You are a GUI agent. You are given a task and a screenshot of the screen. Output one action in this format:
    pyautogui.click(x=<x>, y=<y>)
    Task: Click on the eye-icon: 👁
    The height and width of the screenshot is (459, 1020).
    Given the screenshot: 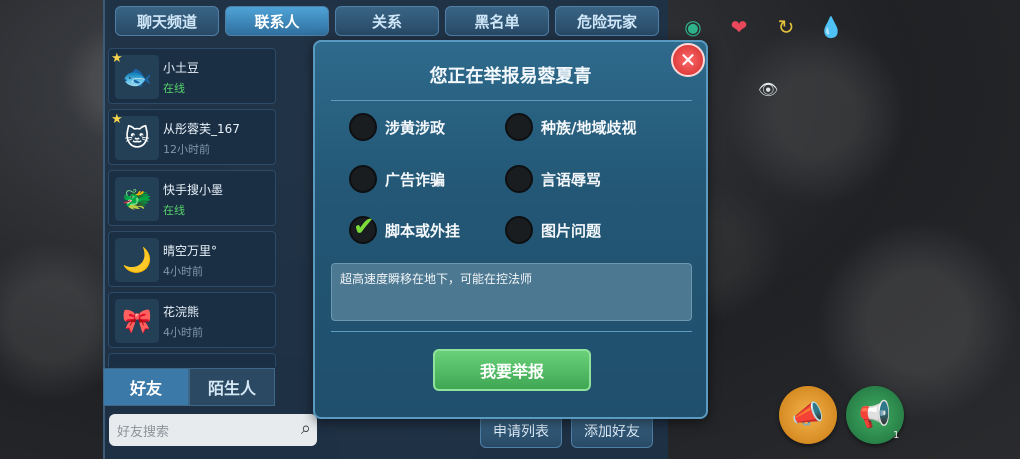 What is the action you would take?
    pyautogui.click(x=768, y=89)
    